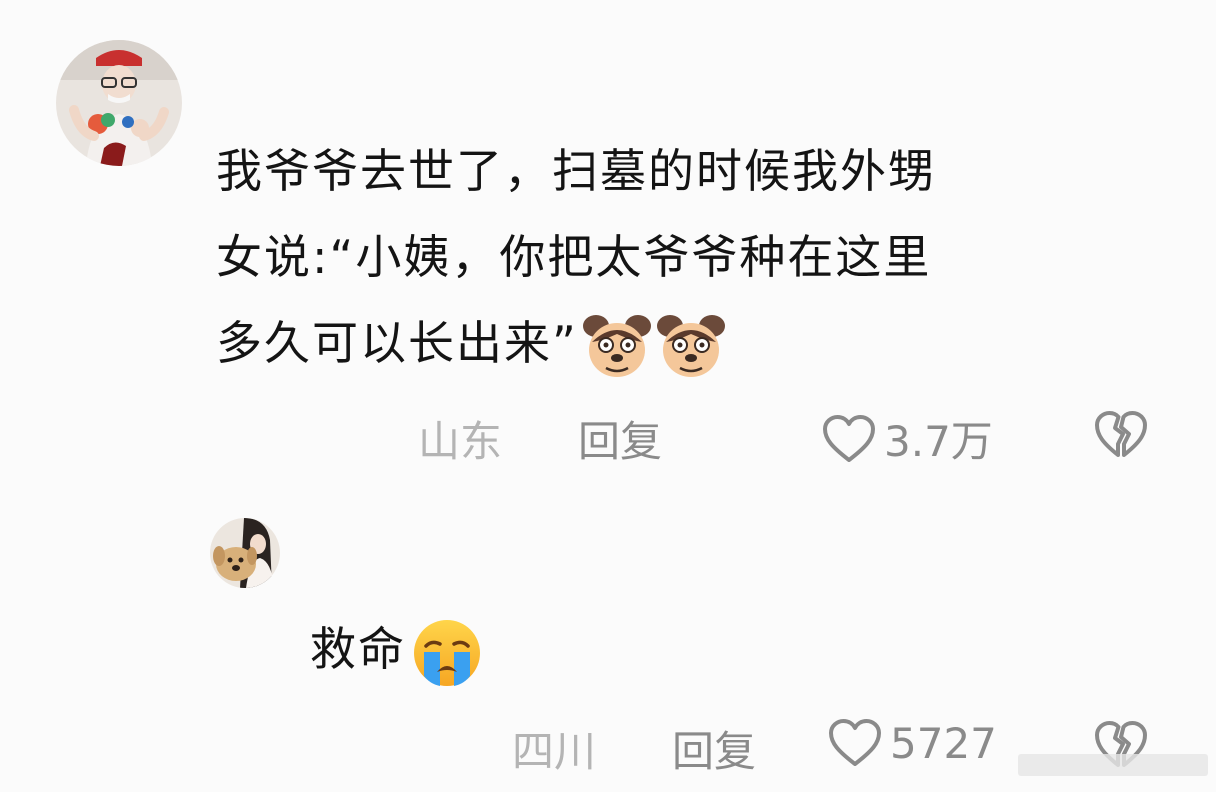  I want to click on comment-line: 我爷爷去世了，扫墓的时候我外甥, so click(576, 171).